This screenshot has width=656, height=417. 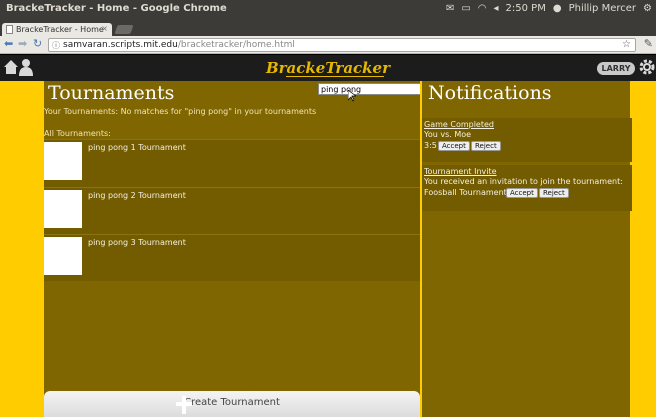 I want to click on bookmark-star-icon: ☆, so click(x=626, y=44).